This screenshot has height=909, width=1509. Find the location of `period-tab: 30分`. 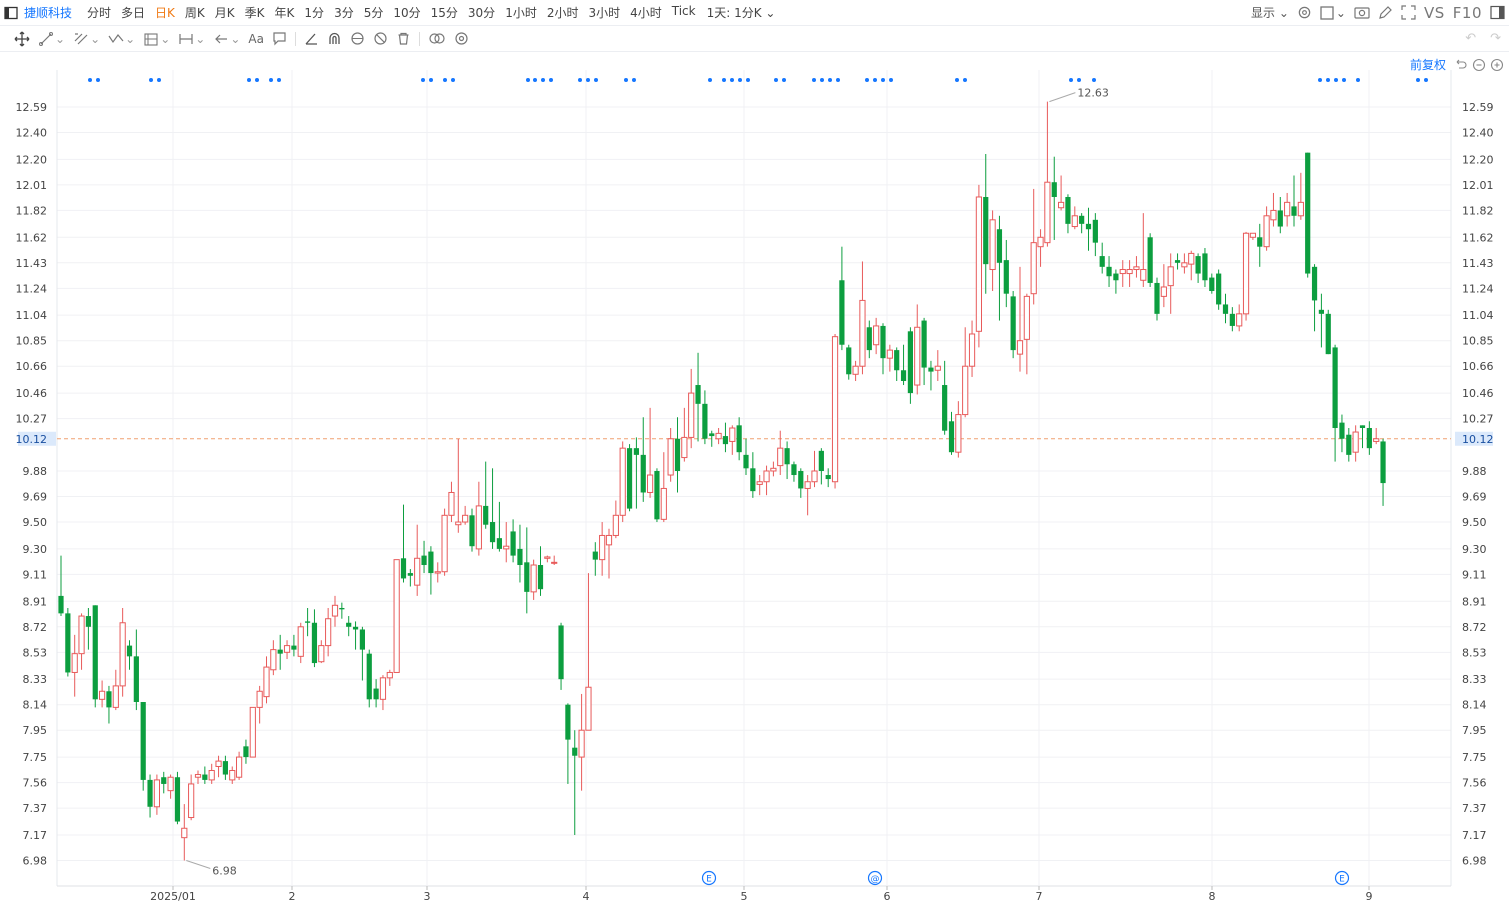

period-tab: 30分 is located at coordinates (481, 12).